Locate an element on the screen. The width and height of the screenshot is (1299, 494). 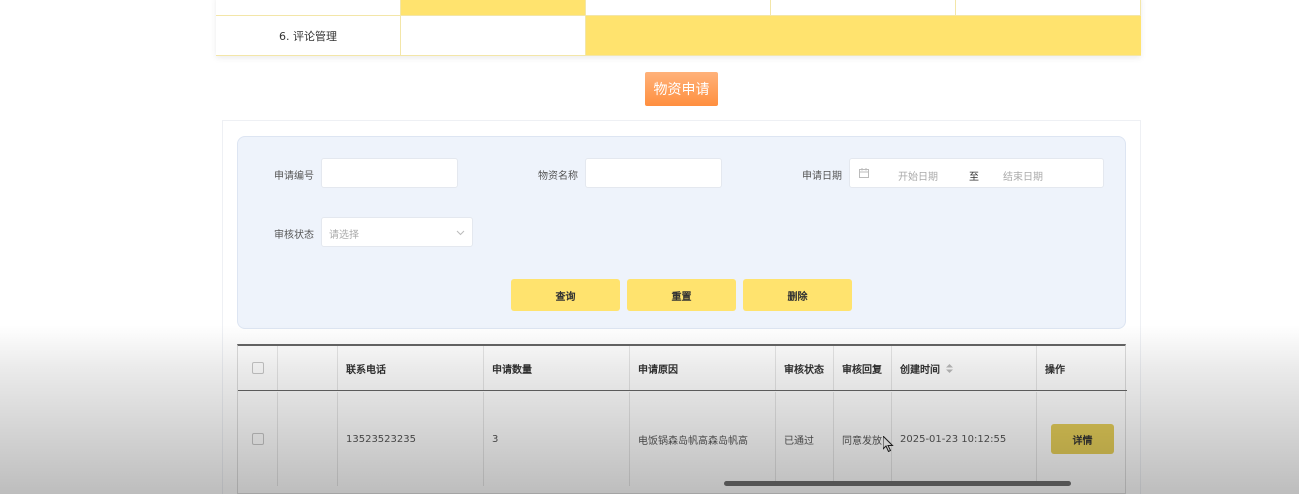
nav-cell-filler is located at coordinates (863, 36).